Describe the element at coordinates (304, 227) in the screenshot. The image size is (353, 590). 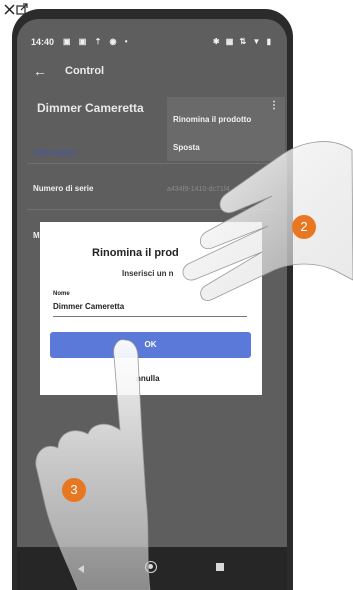
I see `step-badge-2: 2` at that location.